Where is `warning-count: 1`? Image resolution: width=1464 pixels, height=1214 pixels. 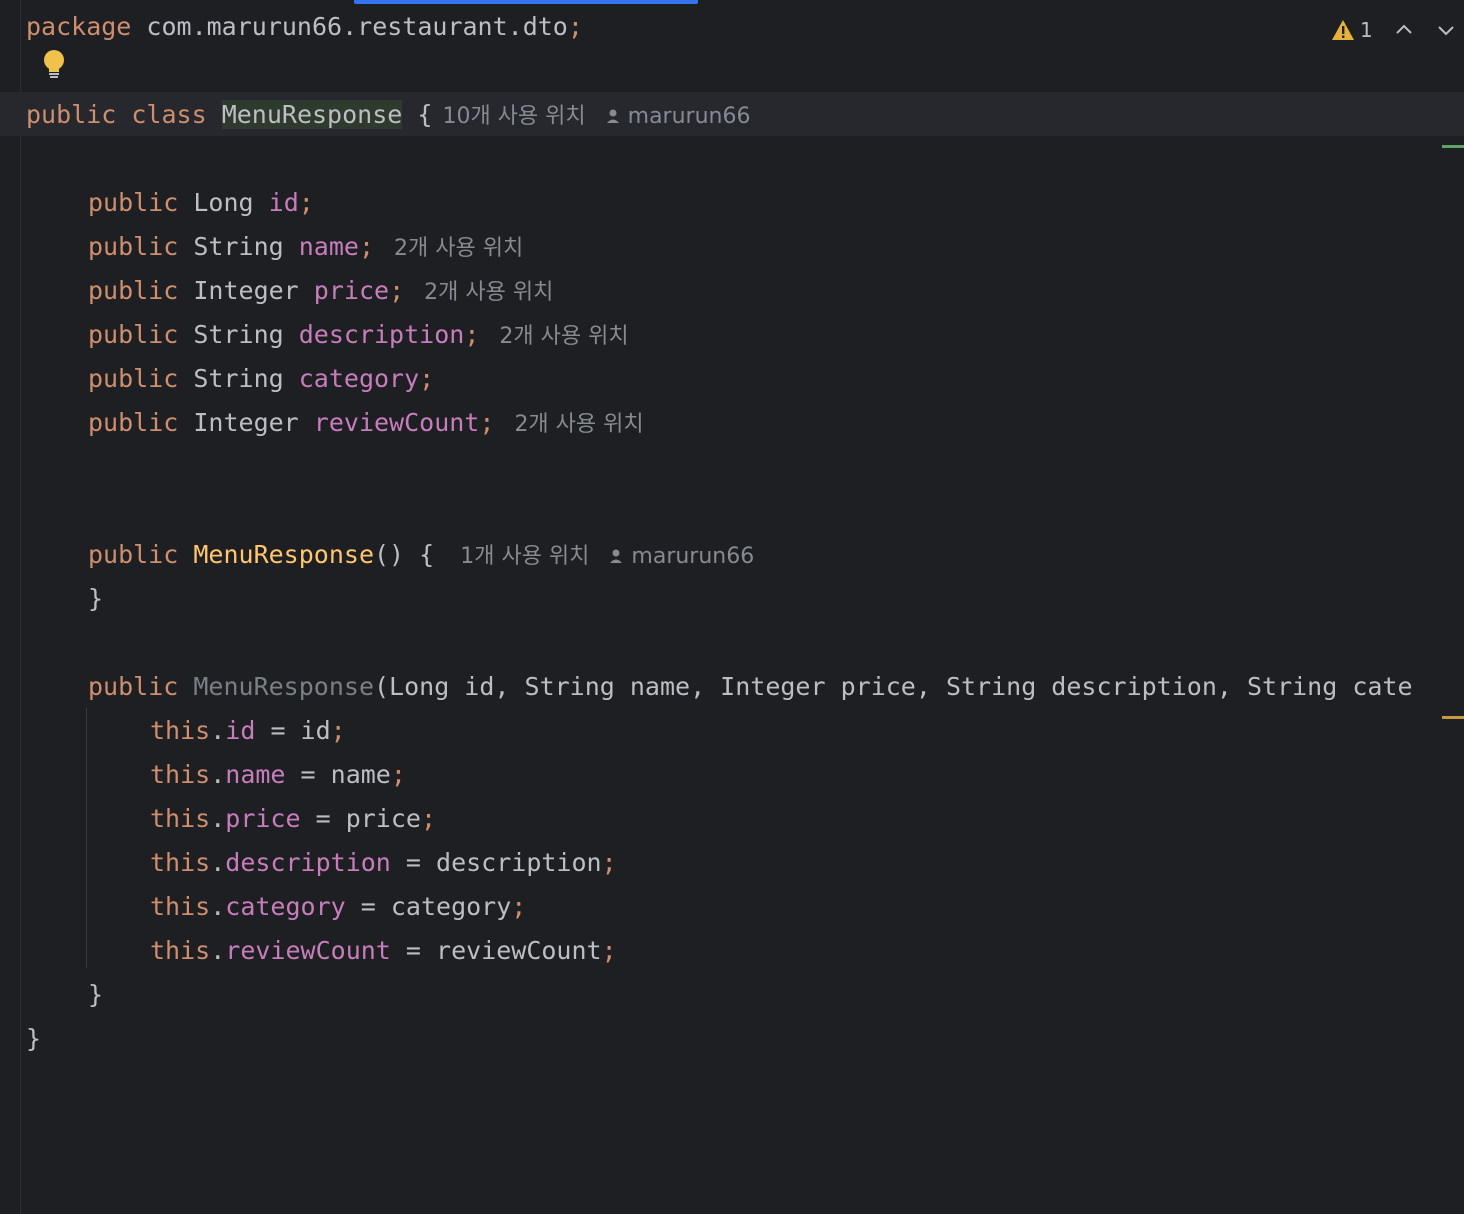 warning-count: 1 is located at coordinates (1366, 30).